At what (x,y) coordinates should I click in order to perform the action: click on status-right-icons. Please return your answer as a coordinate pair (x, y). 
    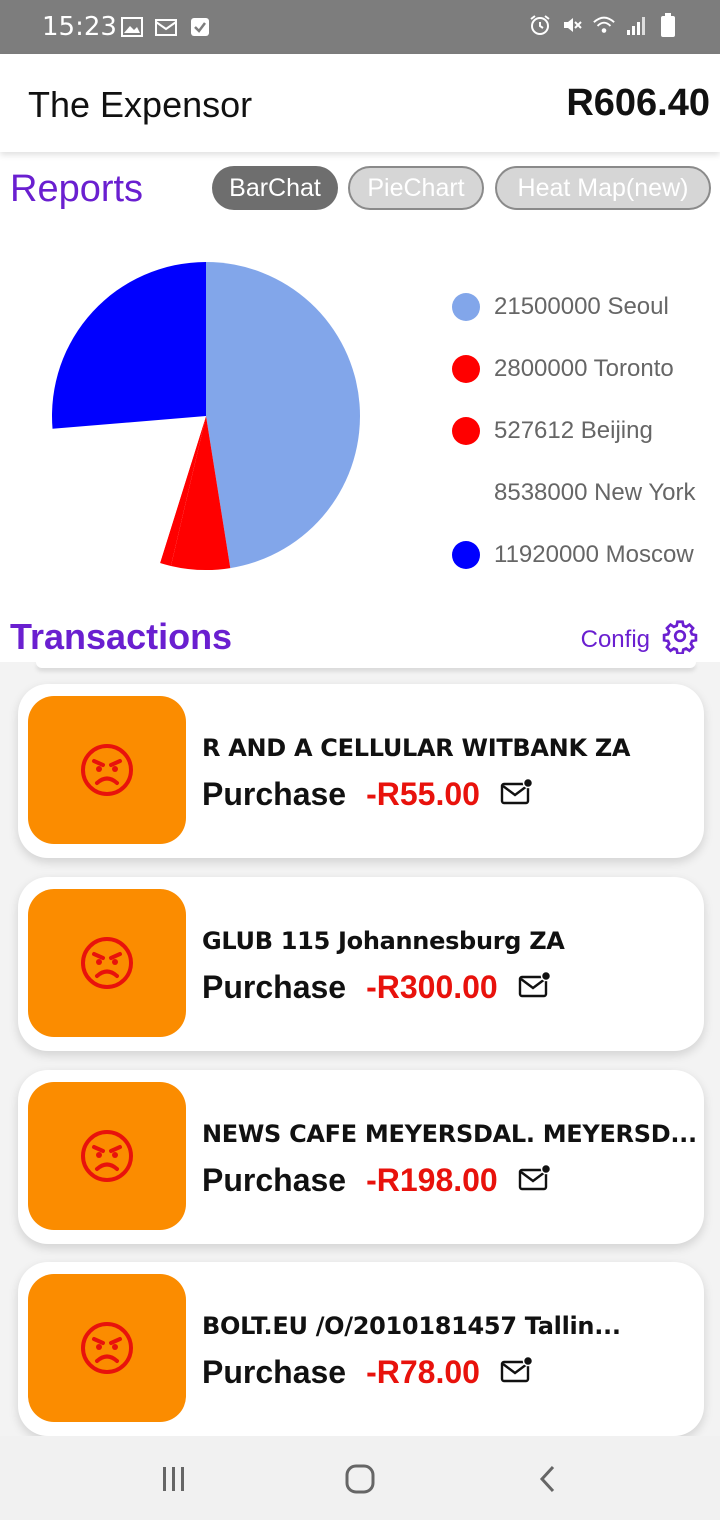
    Looking at the image, I should click on (604, 25).